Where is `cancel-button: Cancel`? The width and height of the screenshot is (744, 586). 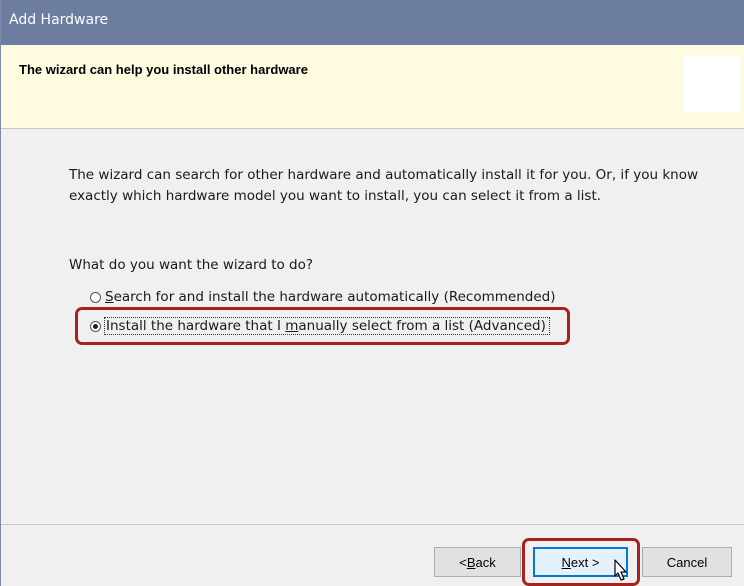 cancel-button: Cancel is located at coordinates (687, 562).